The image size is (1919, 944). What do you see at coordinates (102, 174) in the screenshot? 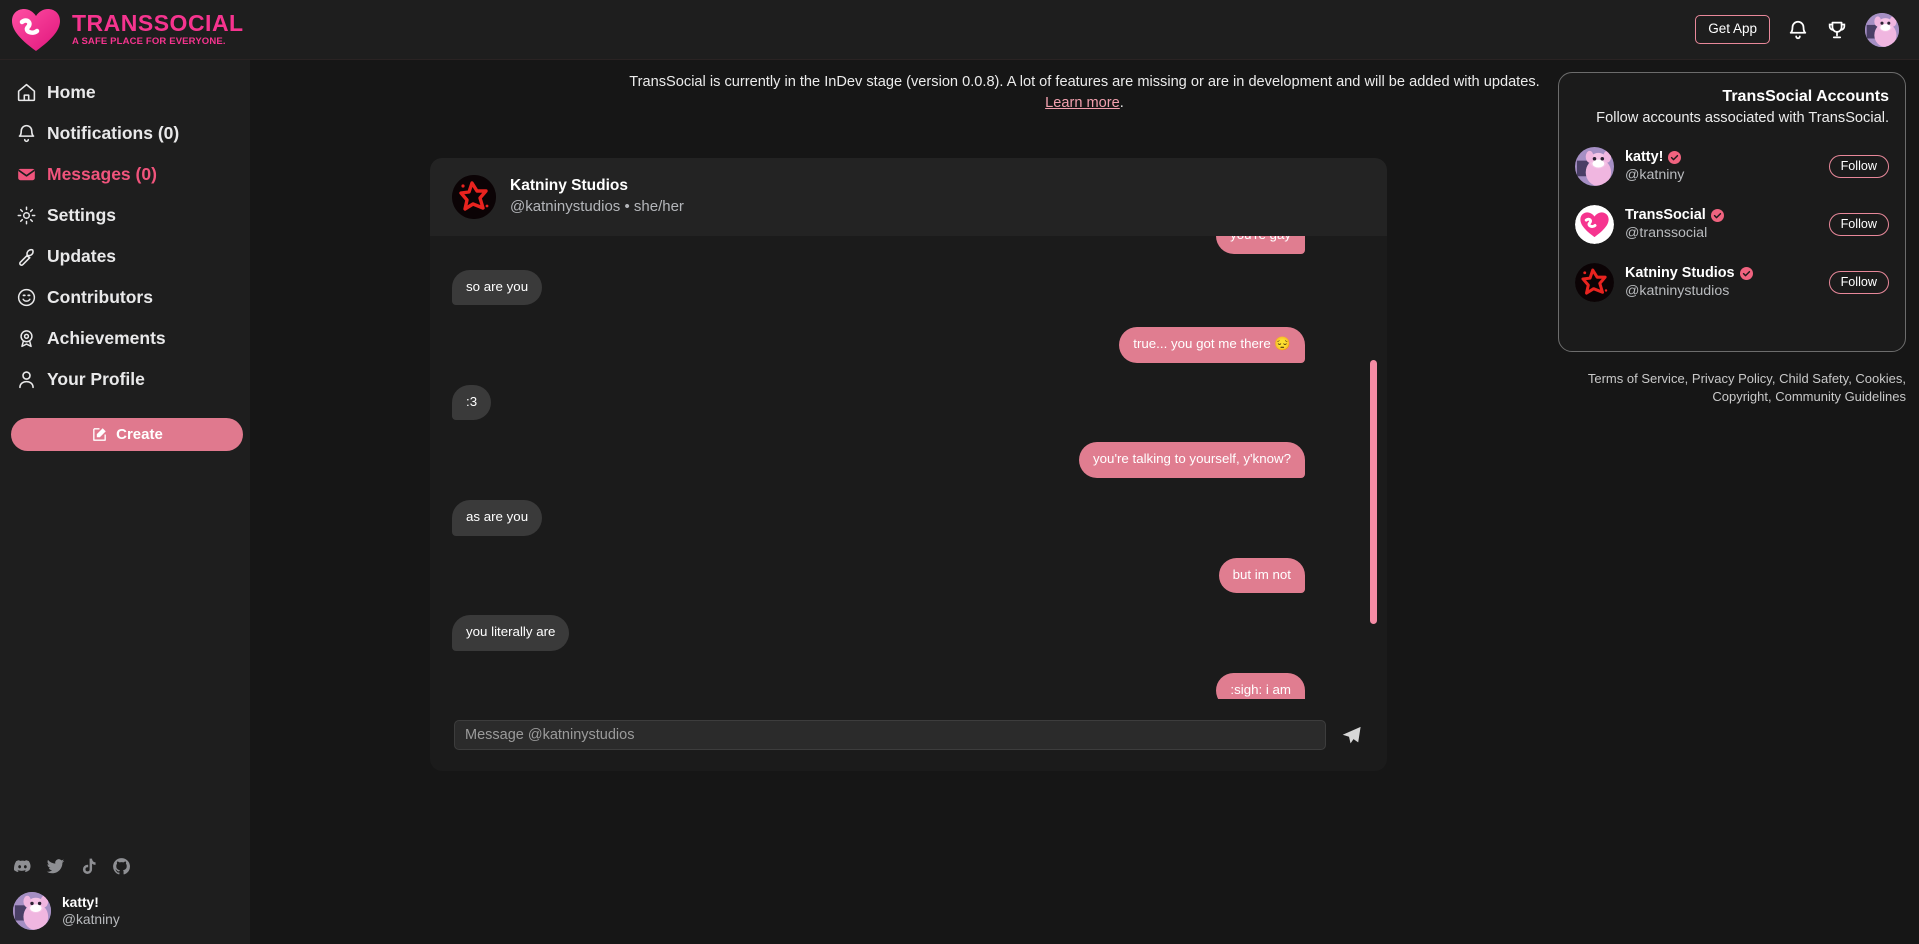
I see `sidebar-item-label: Messages (0)` at bounding box center [102, 174].